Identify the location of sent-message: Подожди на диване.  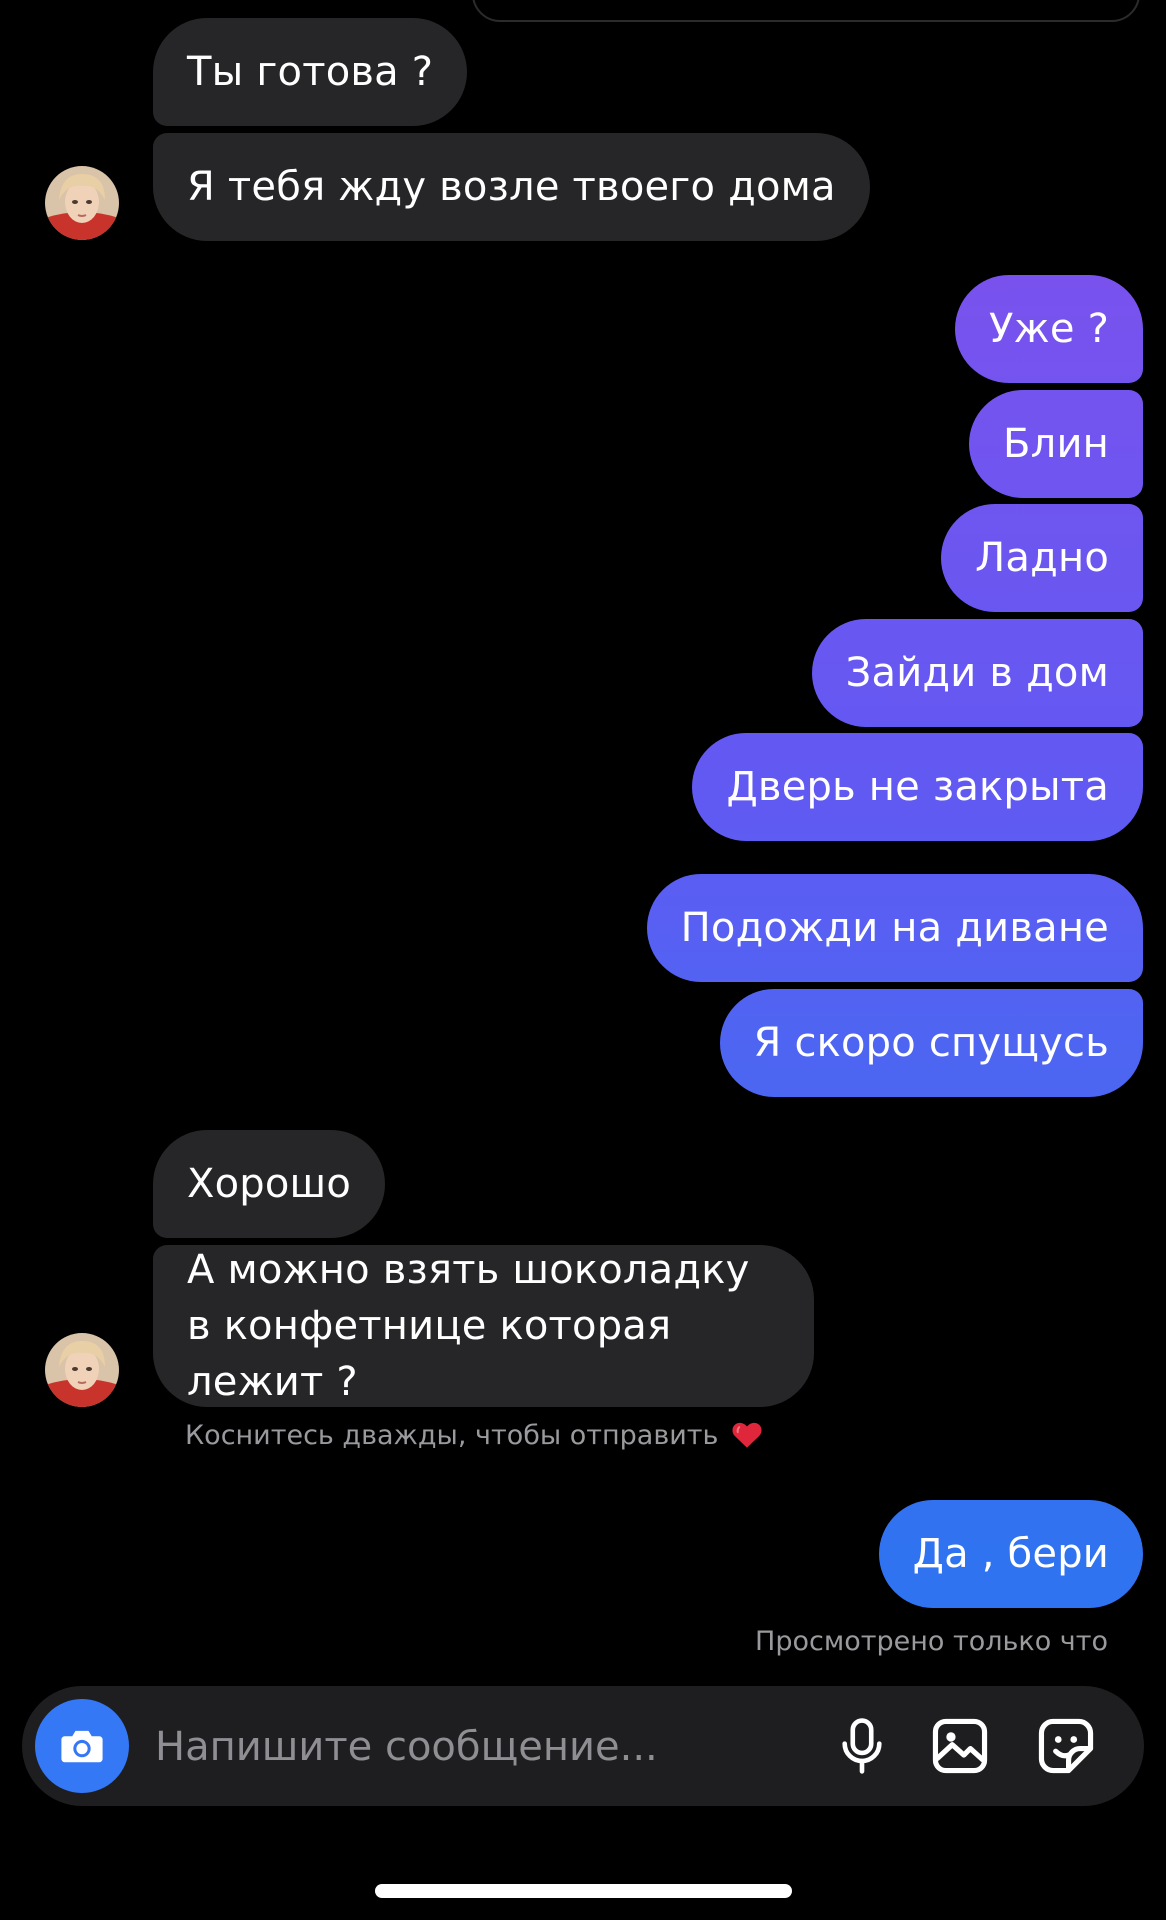
(894, 928).